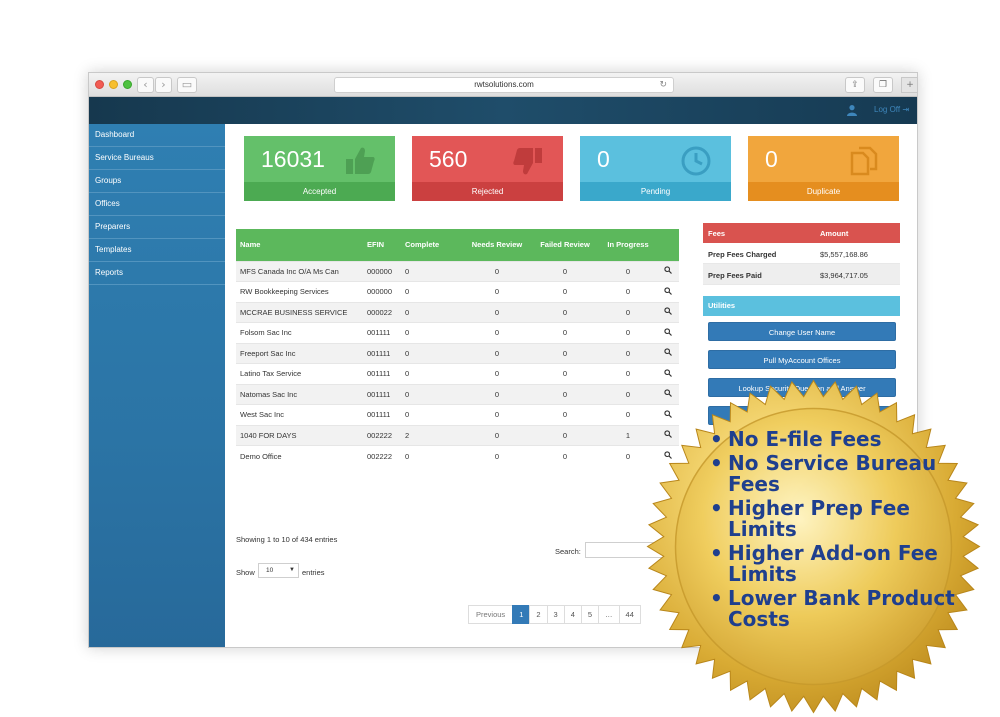 The image size is (1000, 717). I want to click on table-row: Folsom Sac Inc 001111 0 0 0 0, so click(457, 332).